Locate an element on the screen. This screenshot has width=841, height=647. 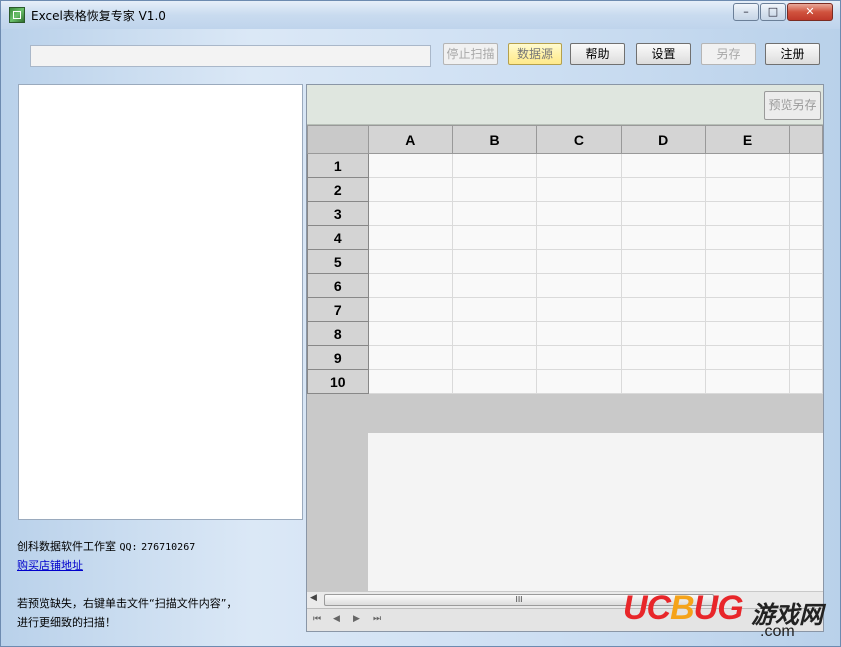
scan-path-field is located at coordinates (230, 56).